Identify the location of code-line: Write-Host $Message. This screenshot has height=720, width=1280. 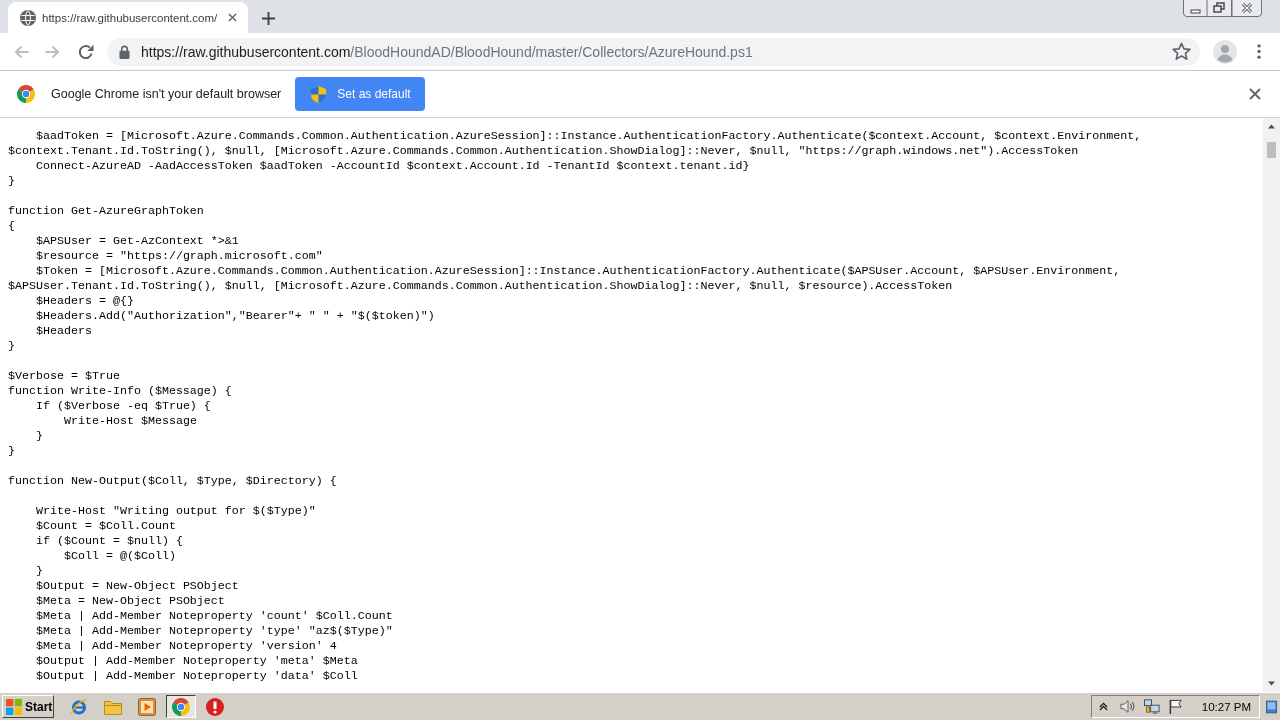
(130, 420).